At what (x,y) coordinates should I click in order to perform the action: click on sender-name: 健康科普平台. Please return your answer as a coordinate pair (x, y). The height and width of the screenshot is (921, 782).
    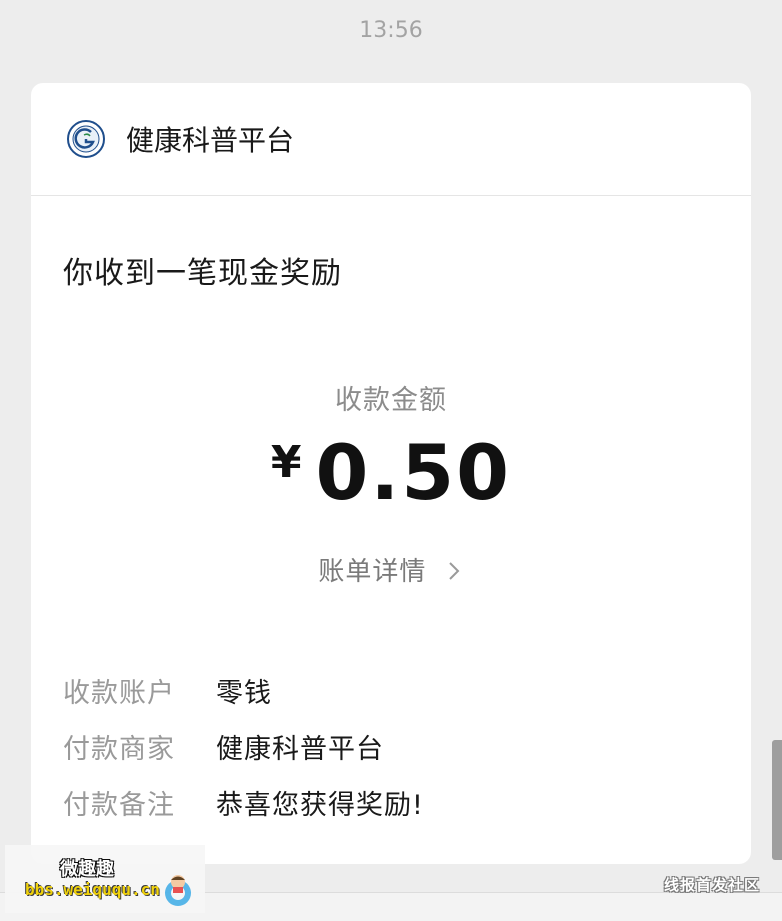
    Looking at the image, I should click on (210, 140).